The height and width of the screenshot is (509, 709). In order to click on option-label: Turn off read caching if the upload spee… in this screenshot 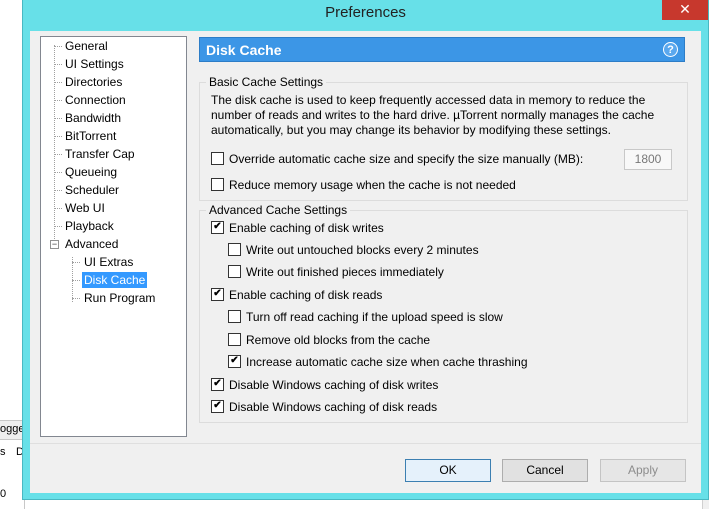, I will do `click(374, 317)`.